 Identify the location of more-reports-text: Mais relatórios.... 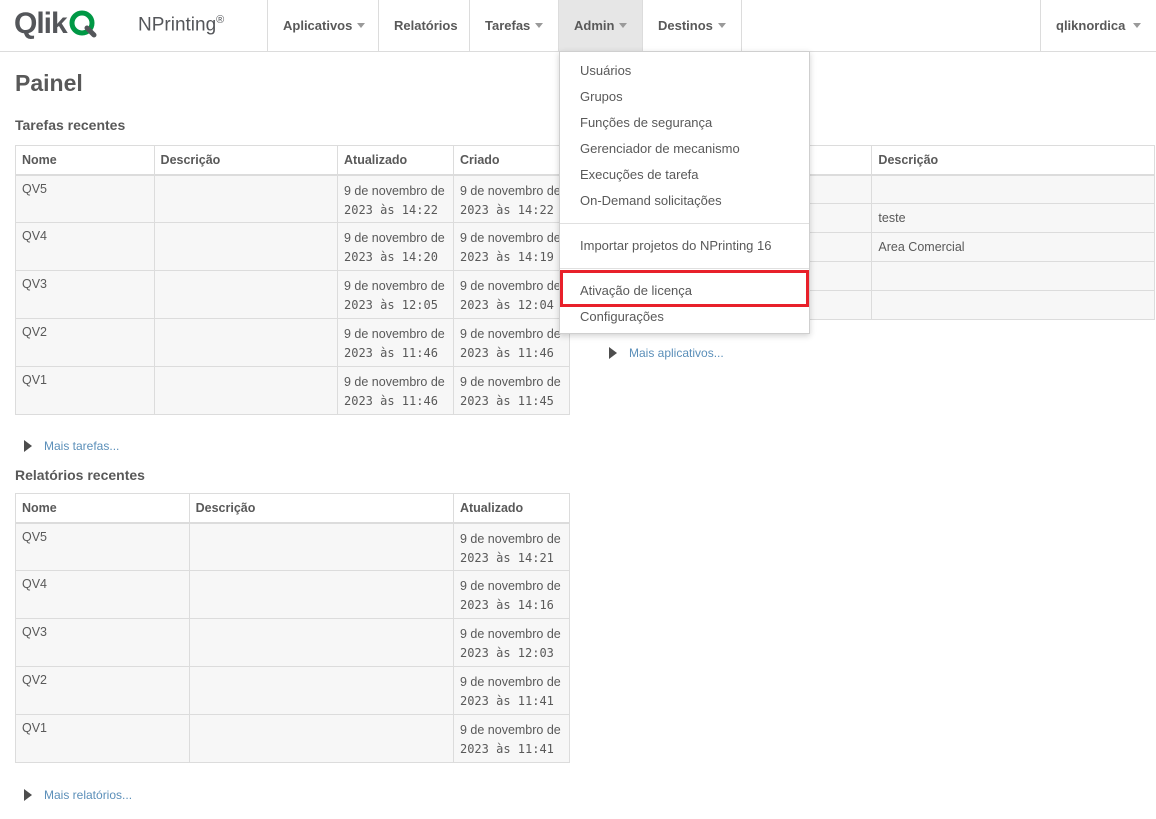
(88, 795).